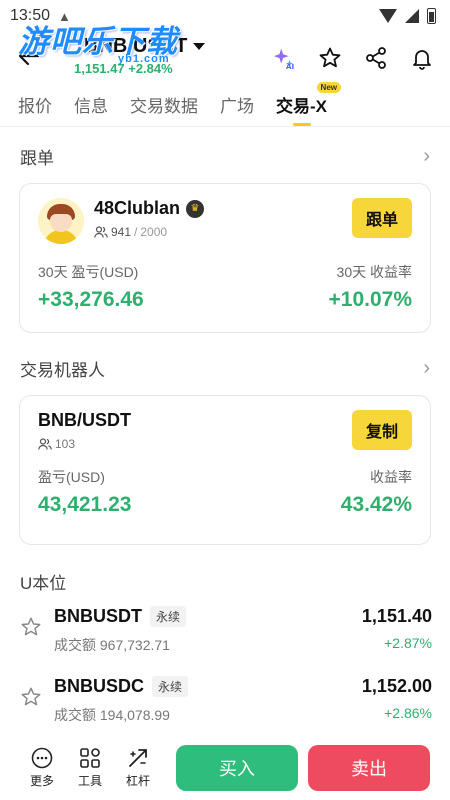 Image resolution: width=450 pixels, height=800 pixels. I want to click on tab-trading-data: 交易数据, so click(164, 105).